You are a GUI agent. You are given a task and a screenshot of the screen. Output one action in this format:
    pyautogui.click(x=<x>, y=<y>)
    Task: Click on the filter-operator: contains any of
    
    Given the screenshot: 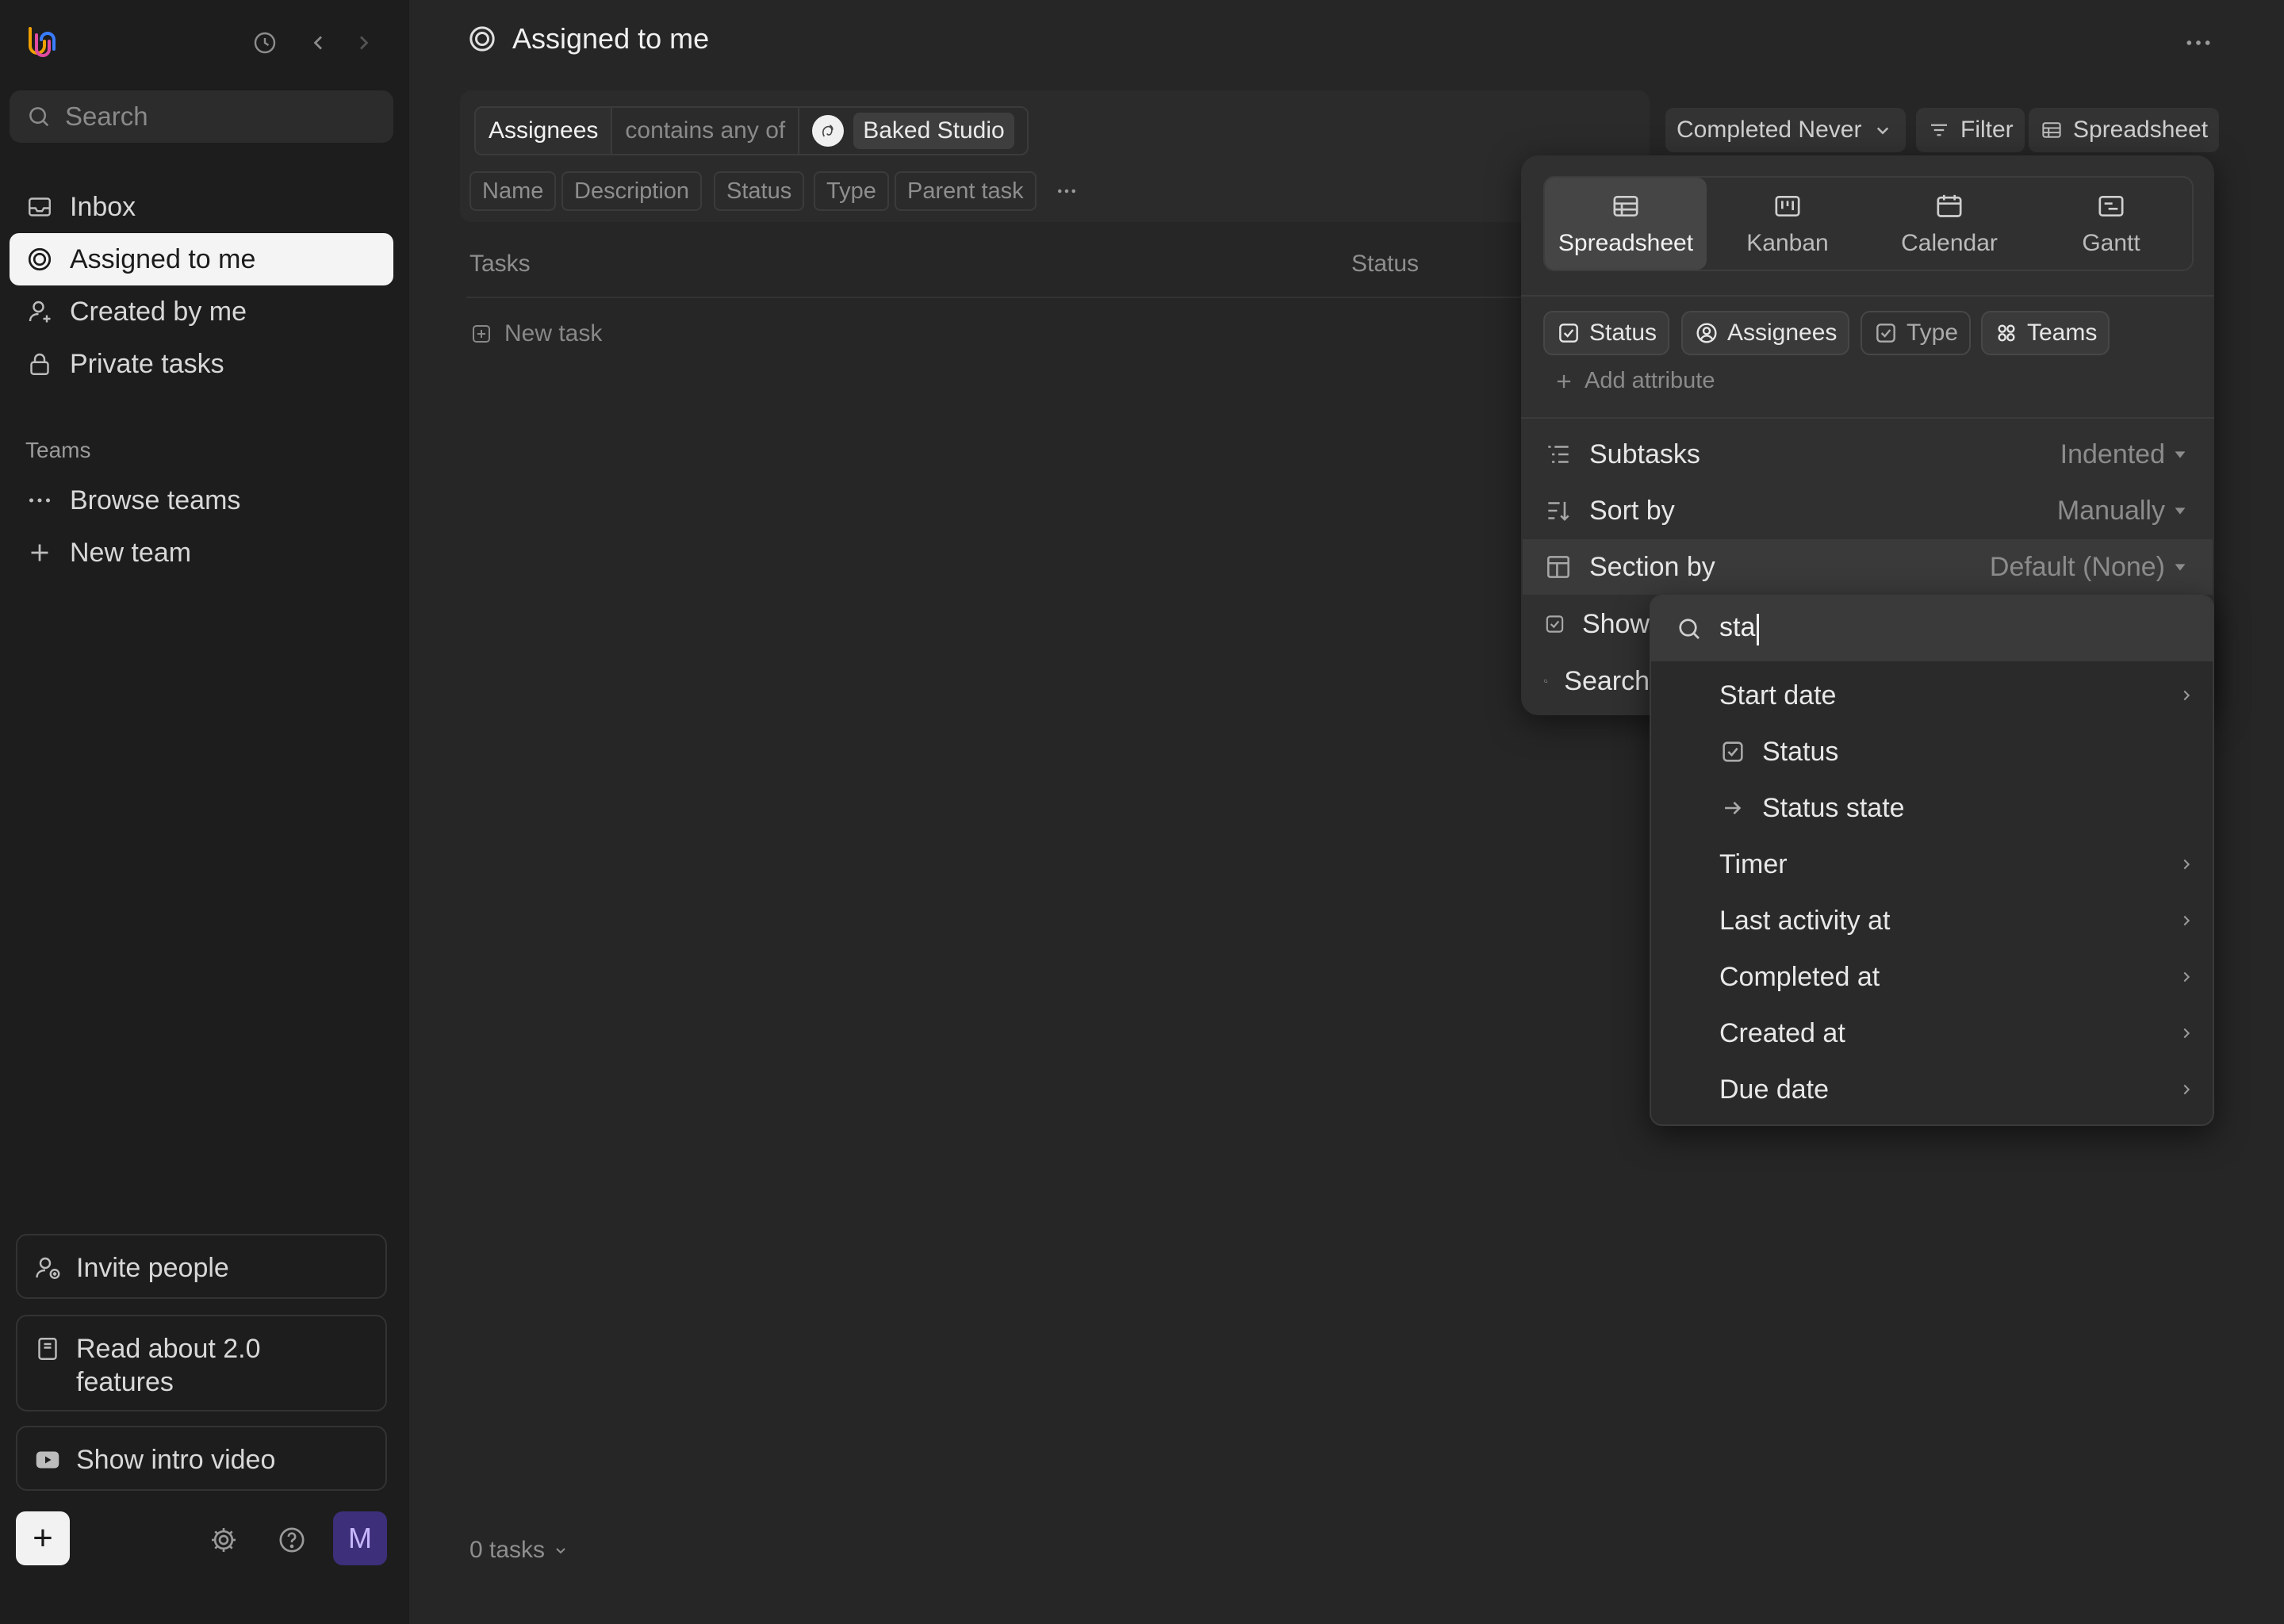 What is the action you would take?
    pyautogui.click(x=706, y=131)
    